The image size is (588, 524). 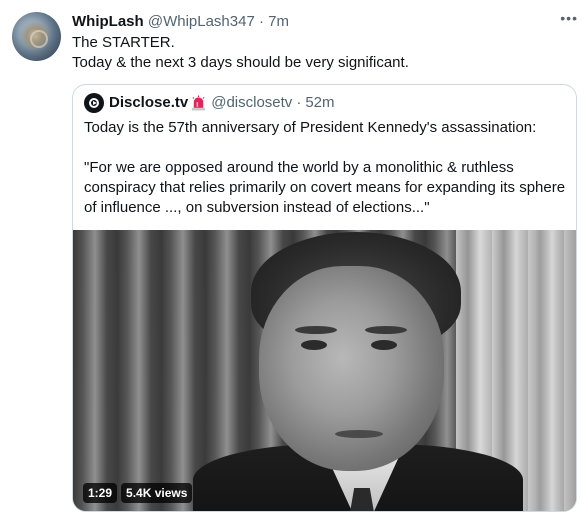 I want to click on disclose-logo-icon, so click(x=94, y=103).